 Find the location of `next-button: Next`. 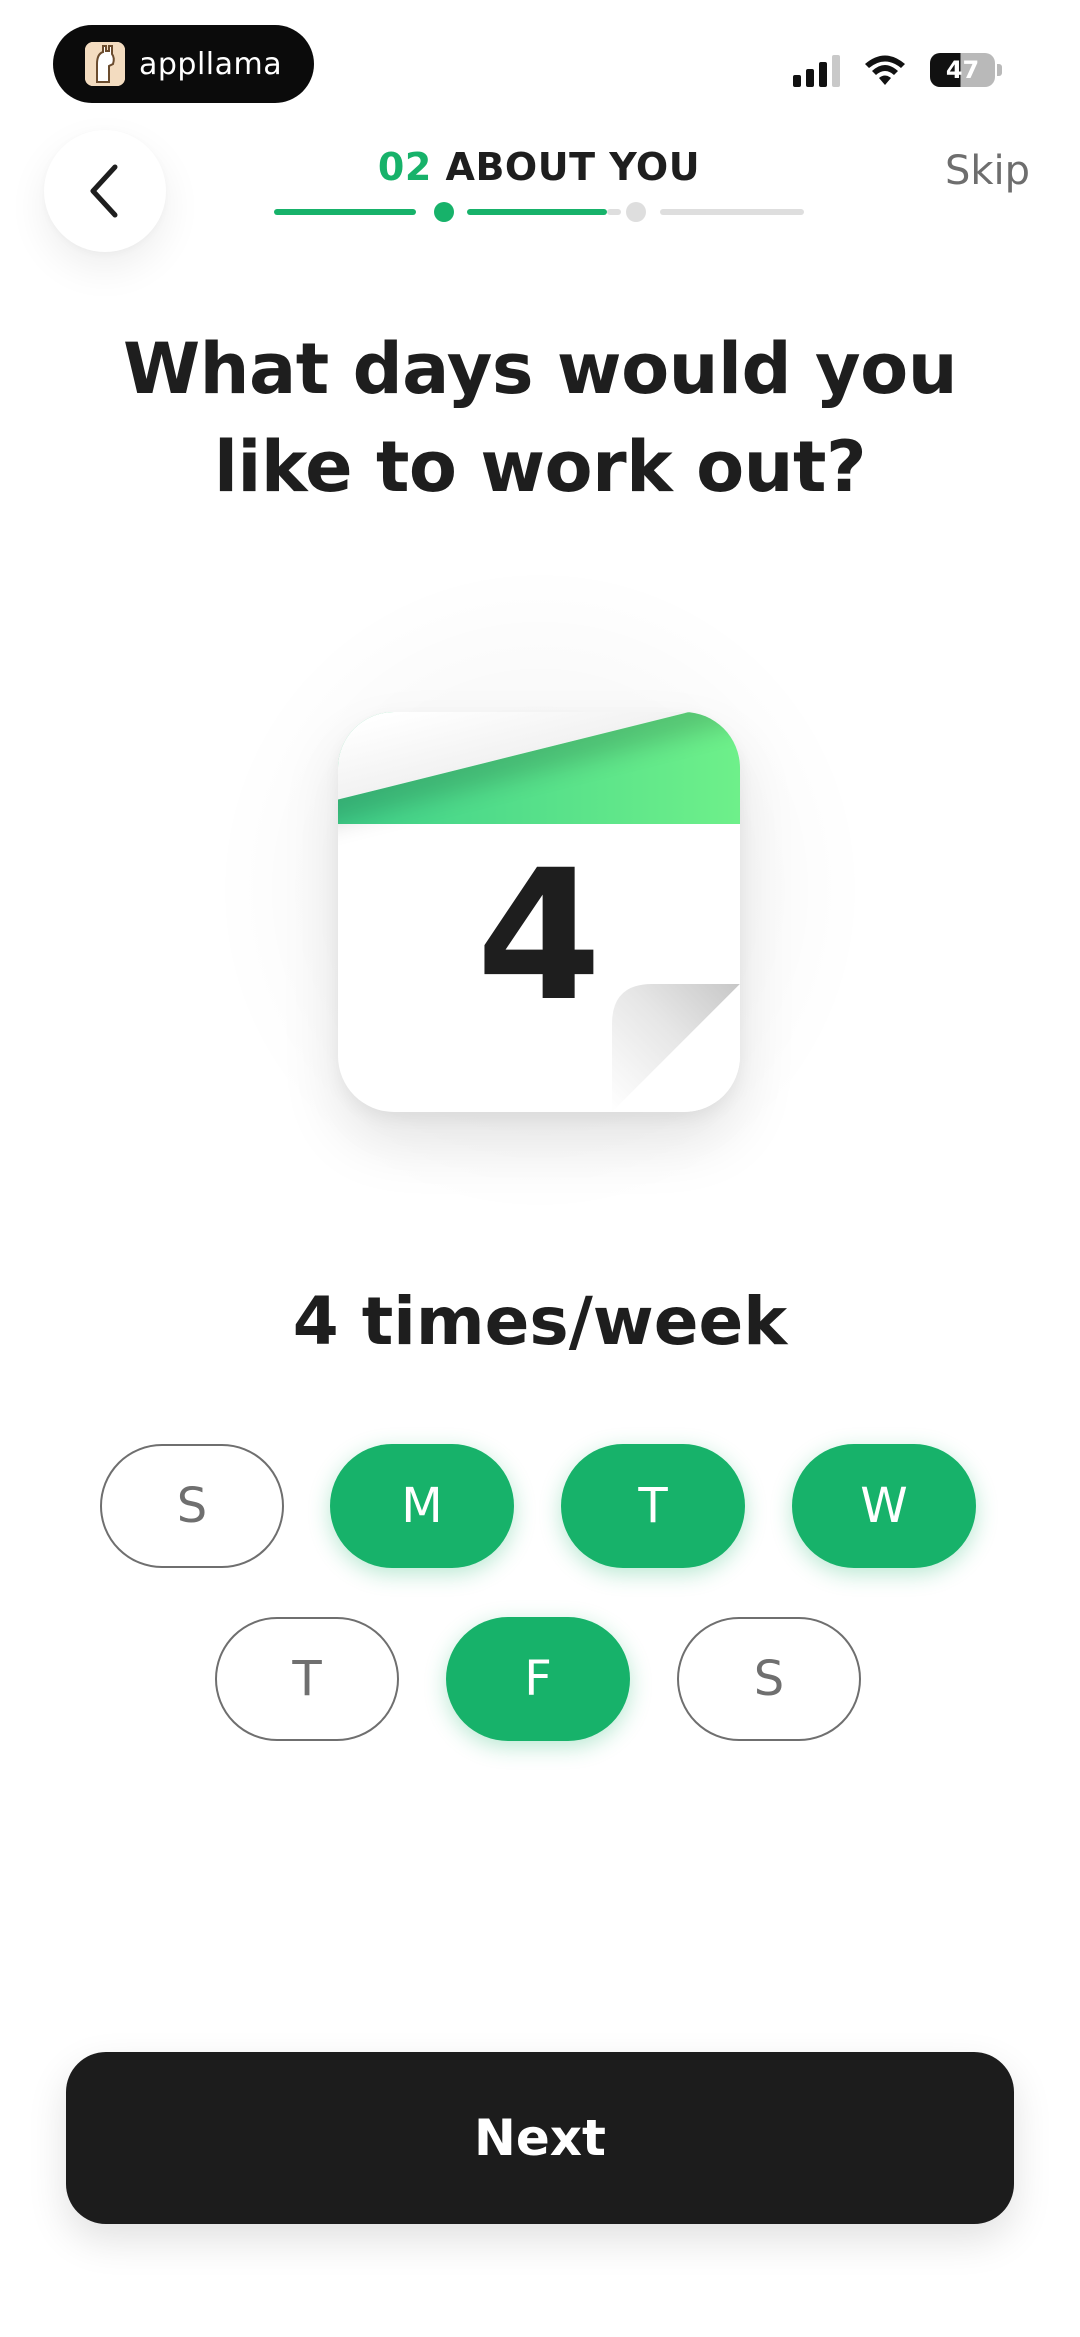

next-button: Next is located at coordinates (540, 2138).